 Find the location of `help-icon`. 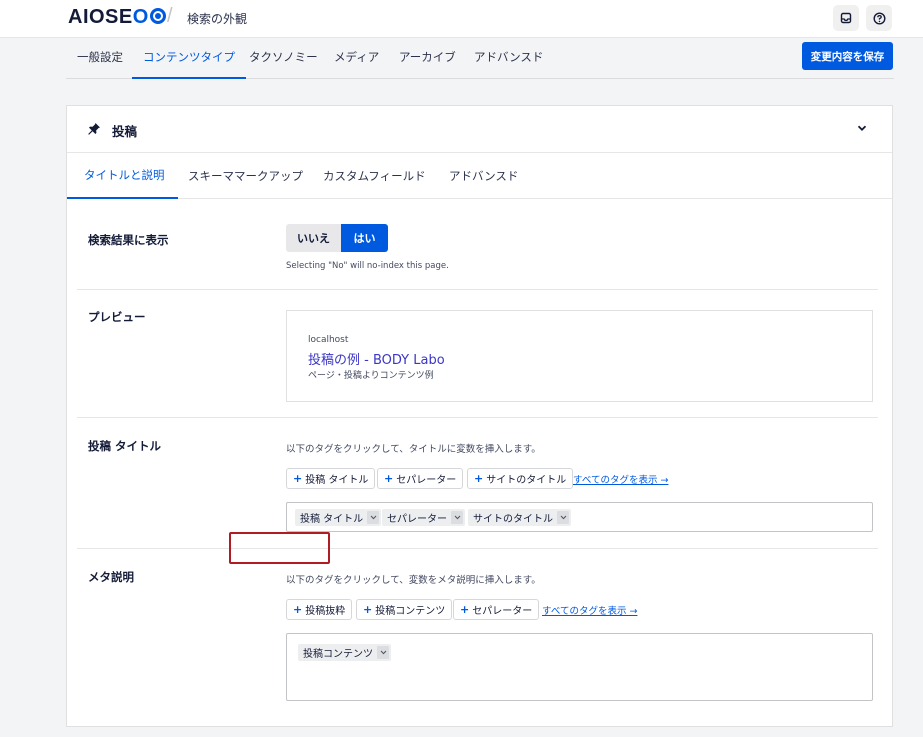

help-icon is located at coordinates (879, 18).